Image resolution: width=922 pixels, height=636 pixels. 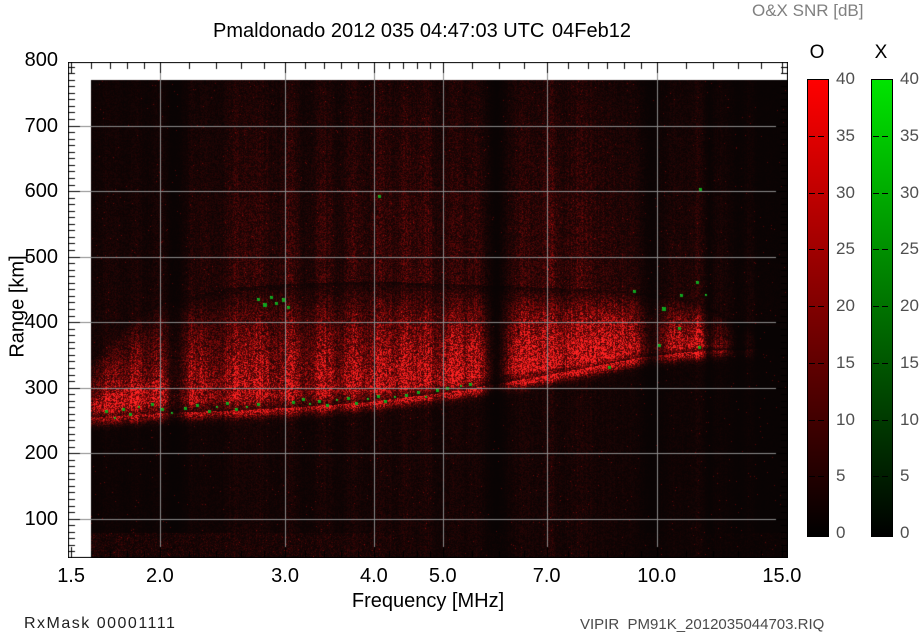 I want to click on source-file-text: VIPIR PM91K_2012035044703.RIQ, so click(x=702, y=624).